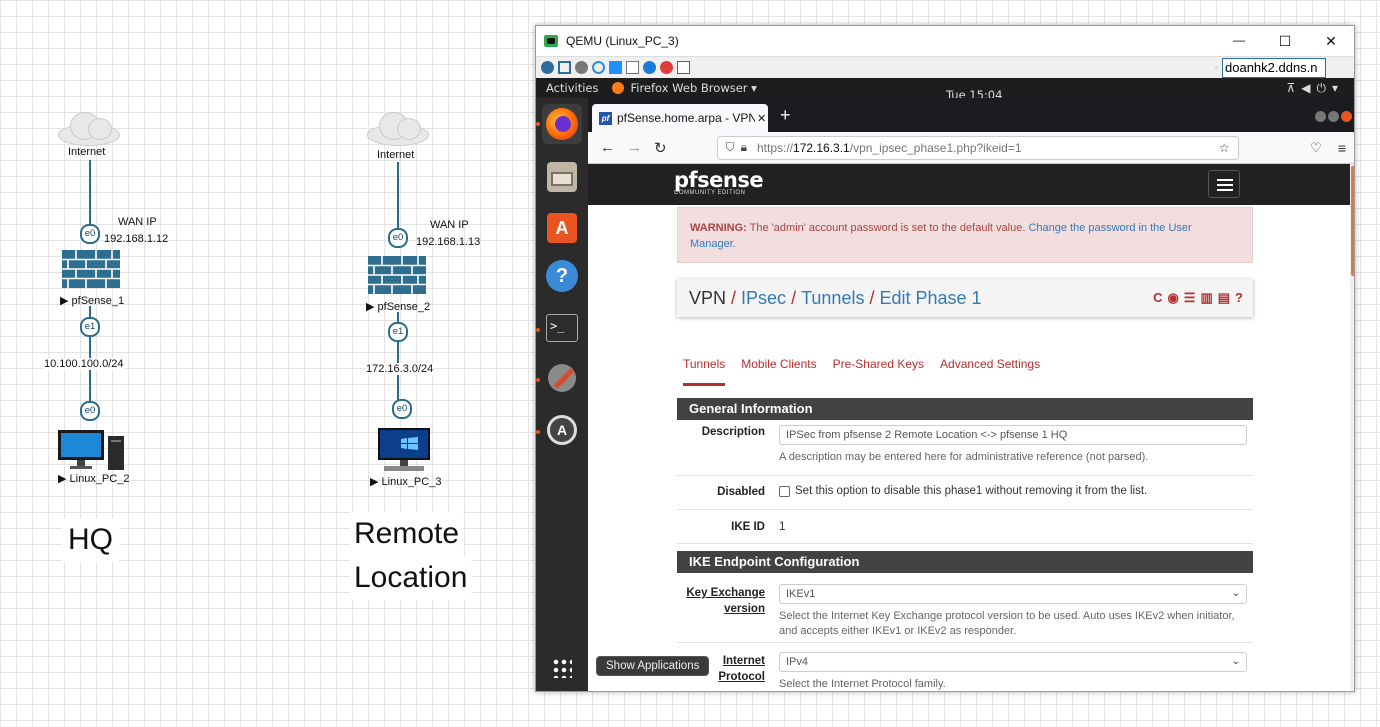 The image size is (1380, 727). I want to click on help-icon: ?, so click(1239, 298).